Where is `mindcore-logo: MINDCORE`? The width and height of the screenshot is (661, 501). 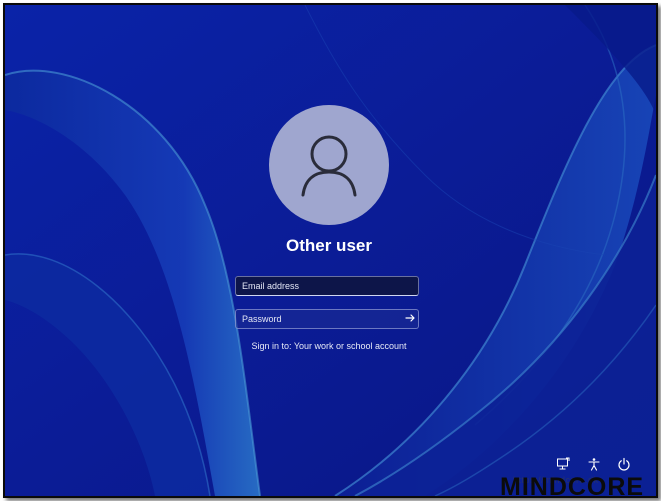 mindcore-logo: MINDCORE is located at coordinates (572, 487).